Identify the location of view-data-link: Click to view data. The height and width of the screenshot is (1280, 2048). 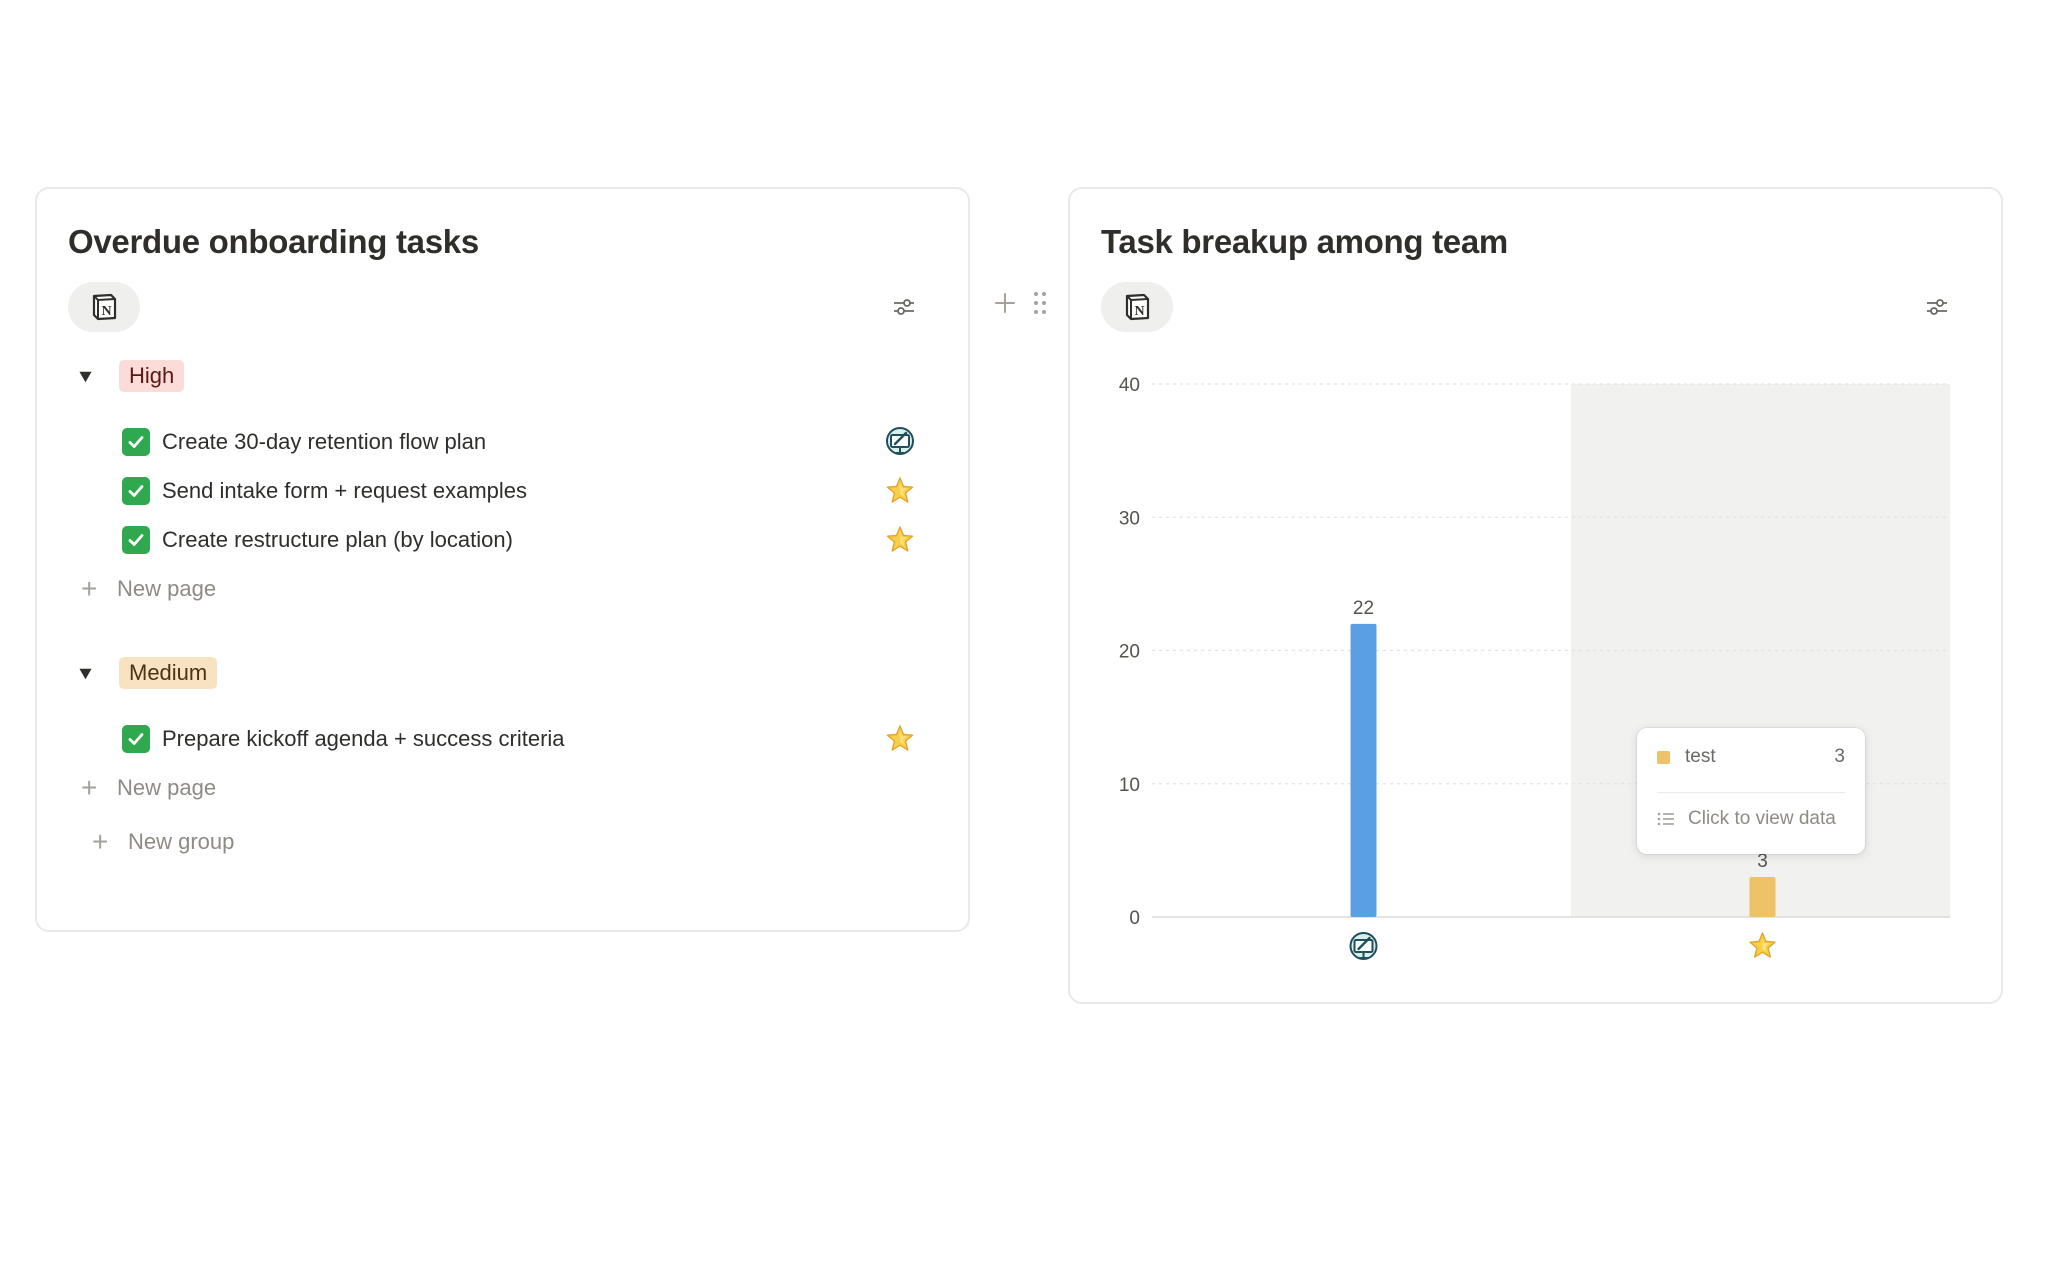
(1746, 819).